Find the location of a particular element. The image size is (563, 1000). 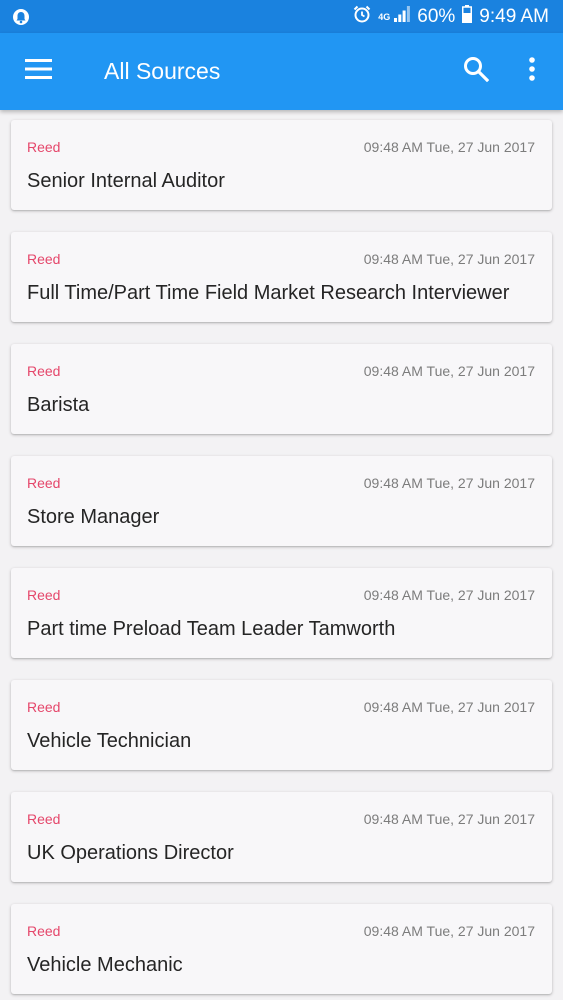

more-options-button is located at coordinates (532, 71).